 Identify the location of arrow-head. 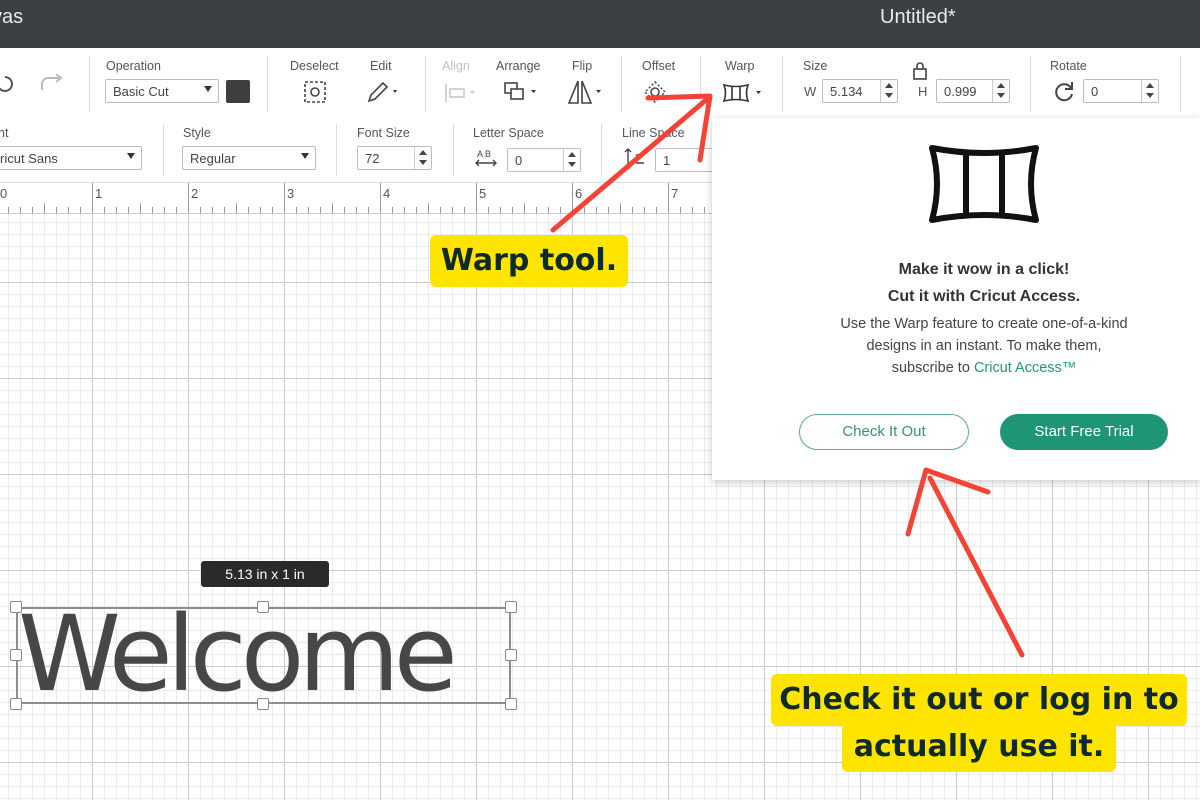
(948, 502).